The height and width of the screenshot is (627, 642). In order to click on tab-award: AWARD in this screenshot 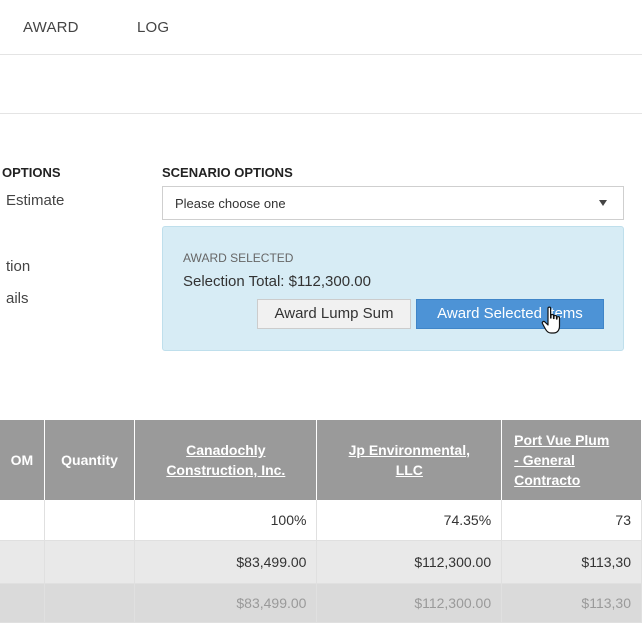, I will do `click(51, 27)`.